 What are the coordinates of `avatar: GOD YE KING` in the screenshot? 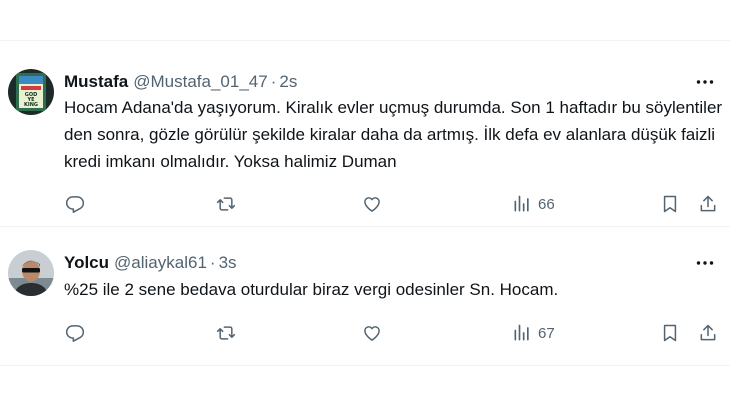 It's located at (31, 92).